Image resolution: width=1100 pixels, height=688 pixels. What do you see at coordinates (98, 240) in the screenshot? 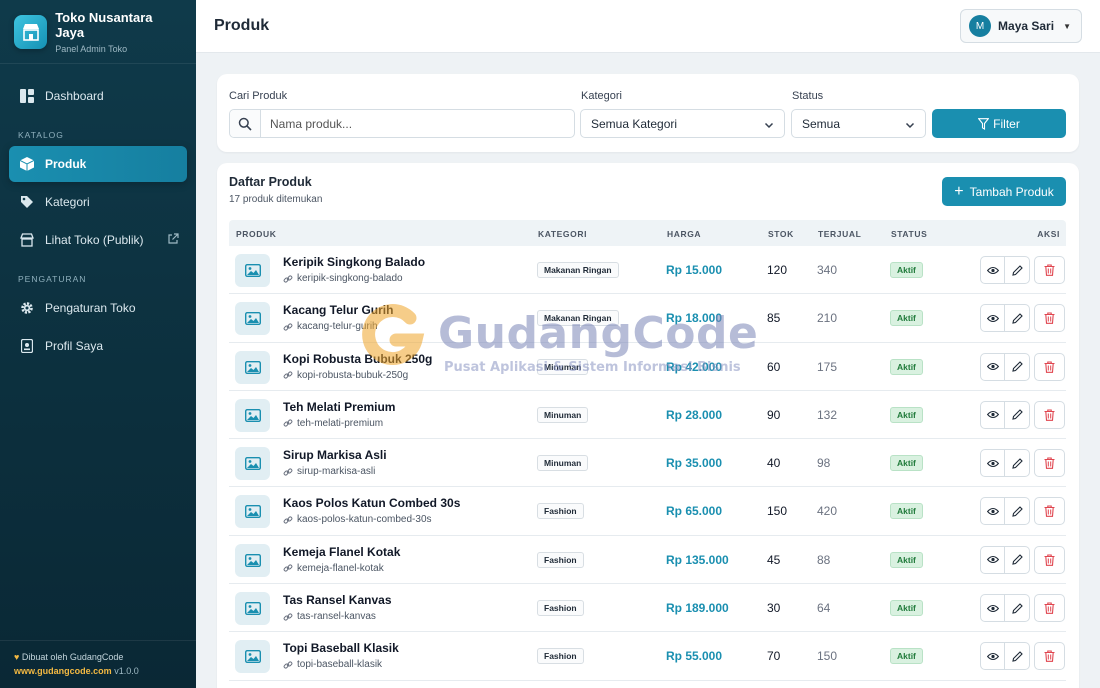
I see `sidebar-item-lihat-toko: Lihat Toko (Publik)` at bounding box center [98, 240].